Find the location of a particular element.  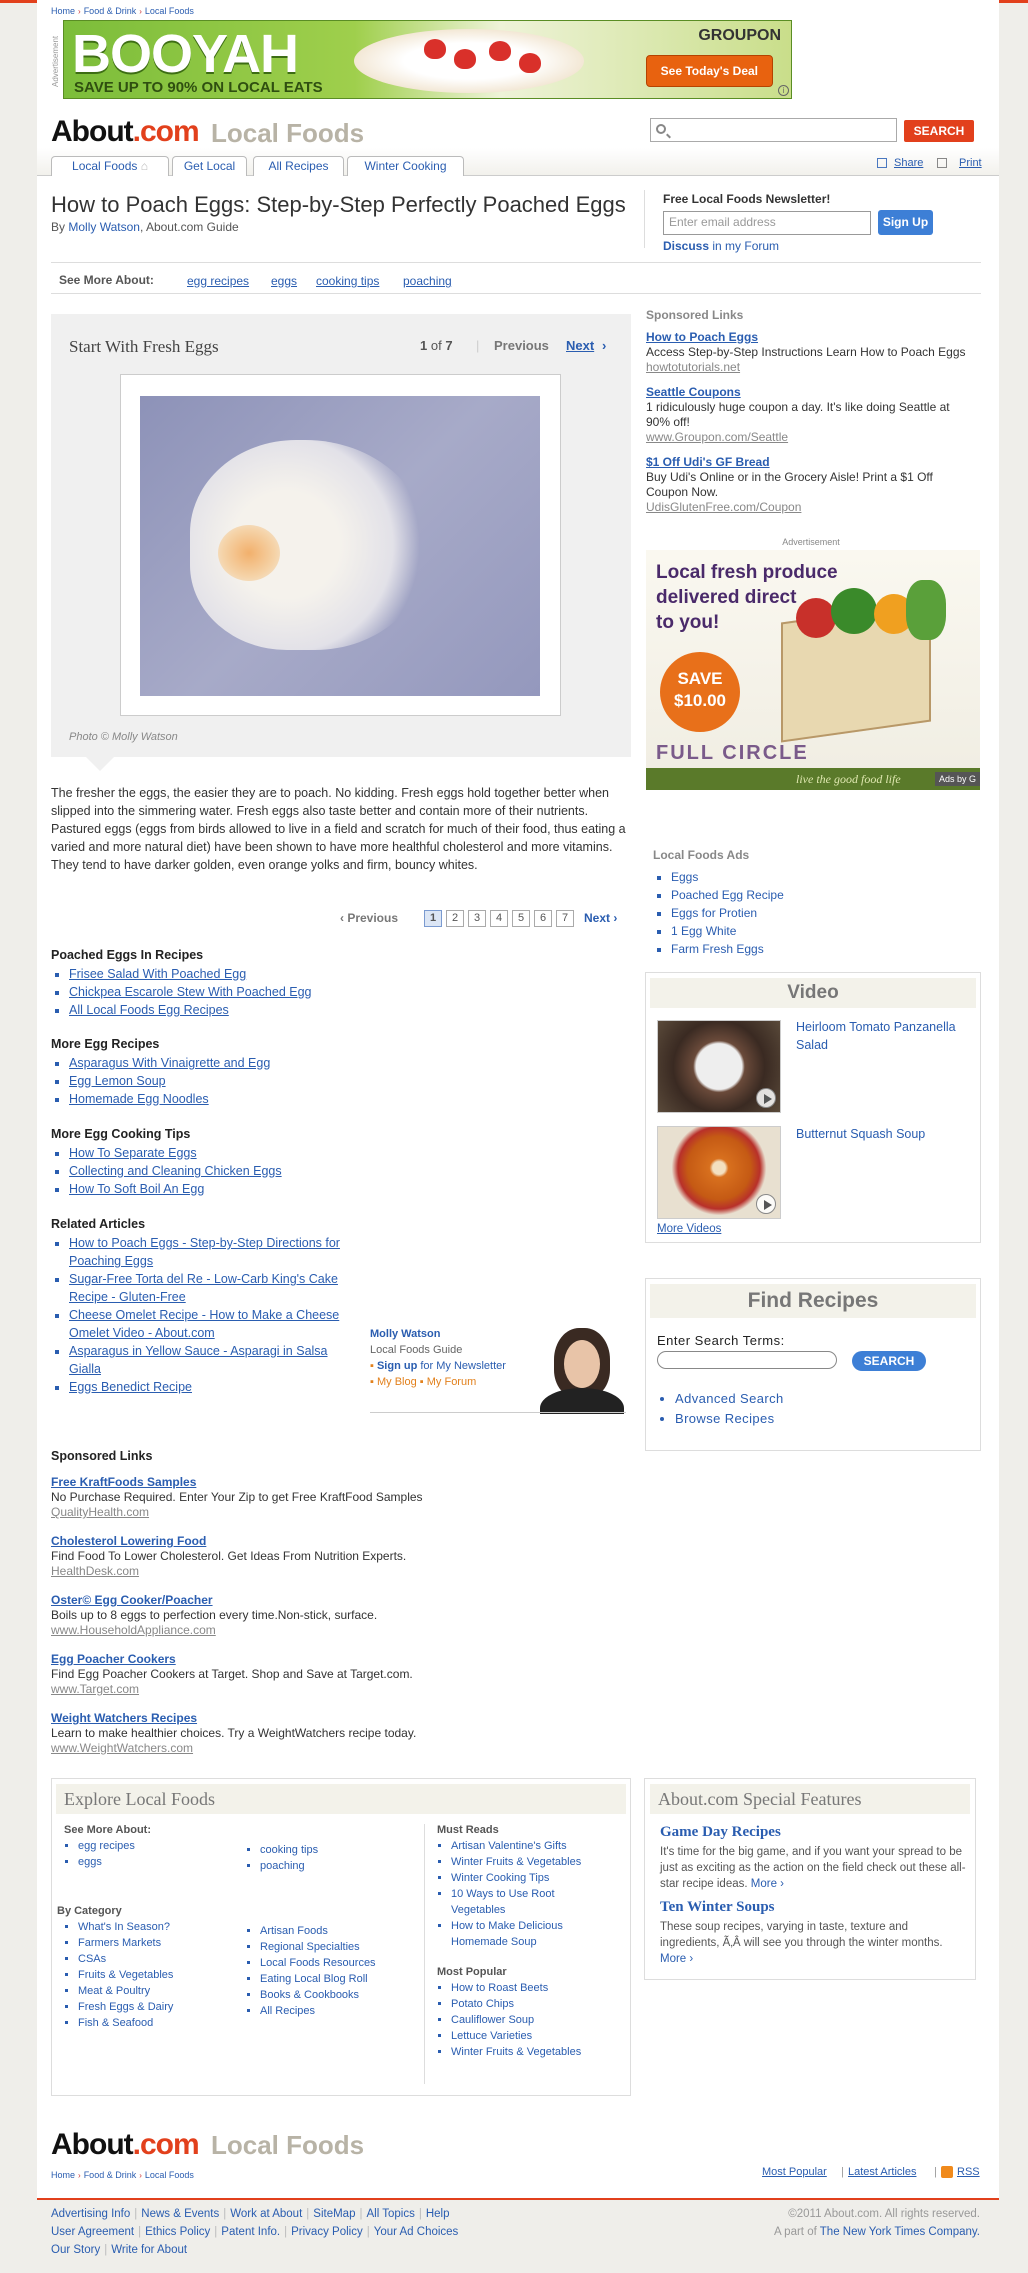

list-item: All Recipes is located at coordinates (318, 2011).